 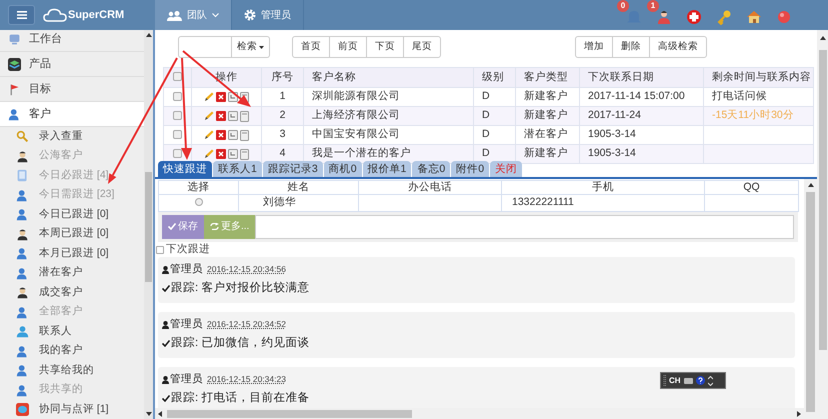 What do you see at coordinates (198, 202) in the screenshot?
I see `radio-button` at bounding box center [198, 202].